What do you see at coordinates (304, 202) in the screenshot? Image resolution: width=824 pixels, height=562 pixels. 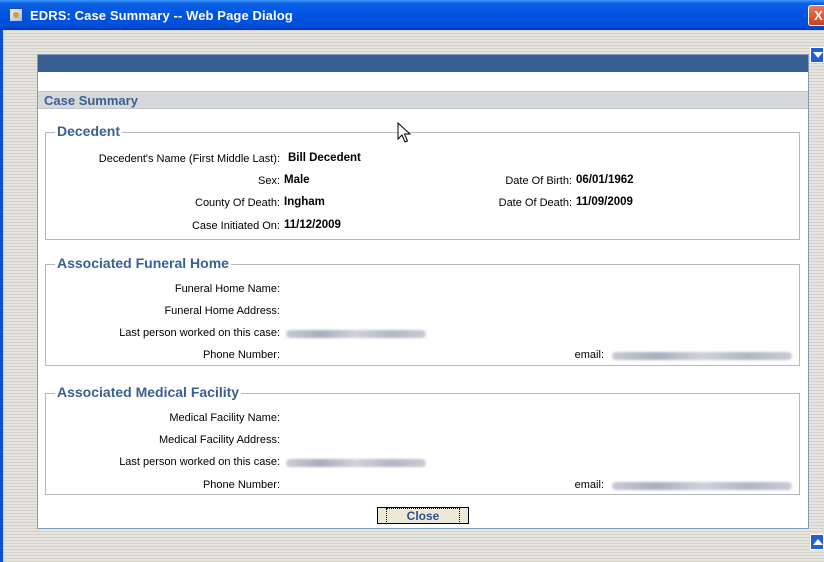 I see `county-of-death-value: Ingham` at bounding box center [304, 202].